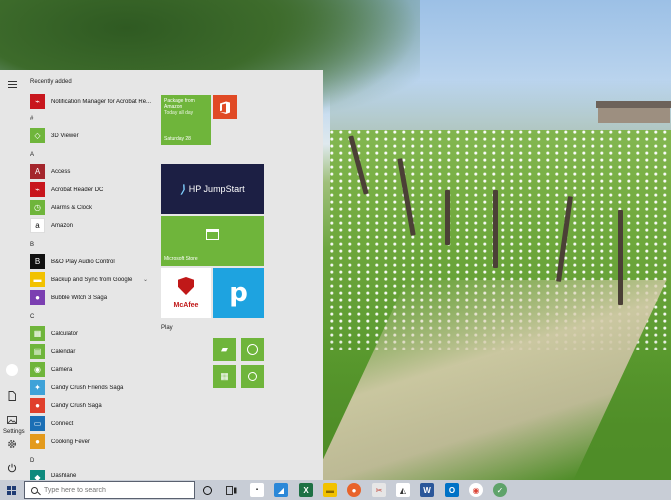 This screenshot has width=671, height=500. Describe the element at coordinates (12, 444) in the screenshot. I see `settings-gear-icon` at that location.